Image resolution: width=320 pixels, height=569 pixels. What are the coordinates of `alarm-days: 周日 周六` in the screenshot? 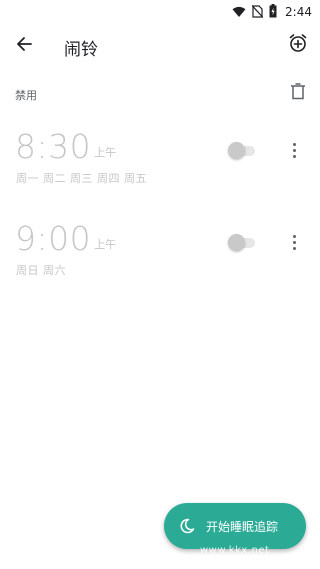 It's located at (41, 270).